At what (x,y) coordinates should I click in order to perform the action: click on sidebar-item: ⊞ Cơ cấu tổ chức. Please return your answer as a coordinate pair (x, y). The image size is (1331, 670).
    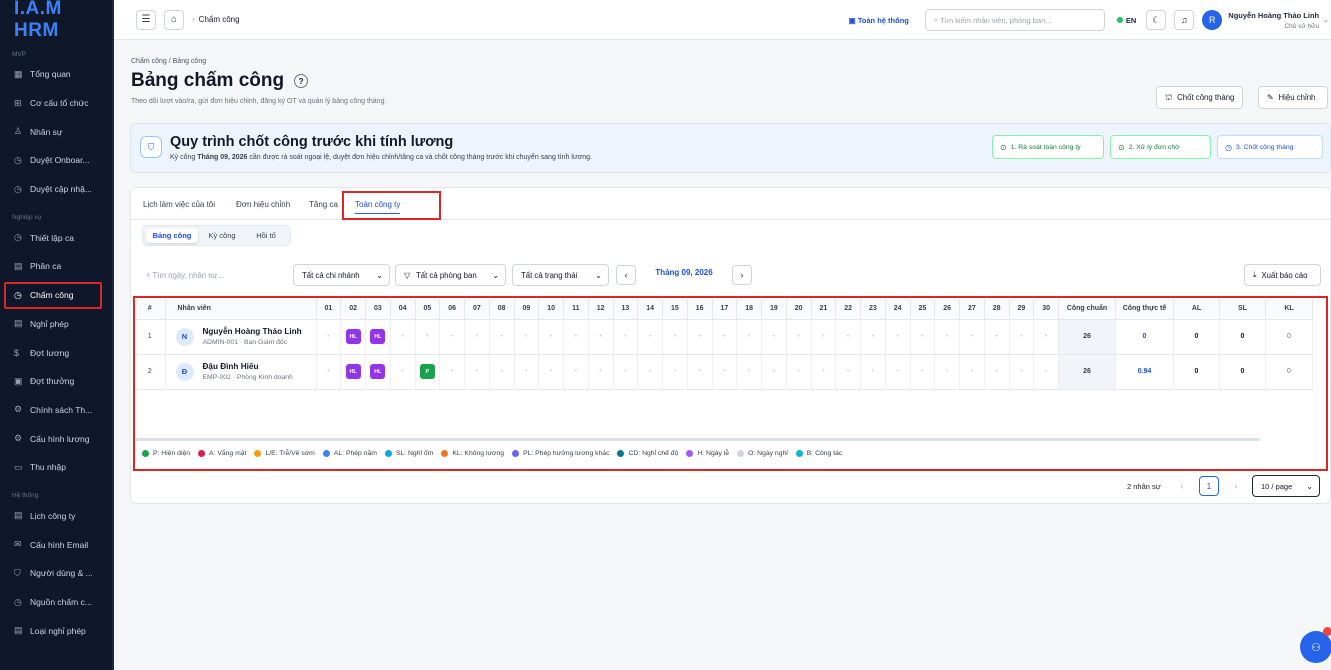
    Looking at the image, I should click on (56, 103).